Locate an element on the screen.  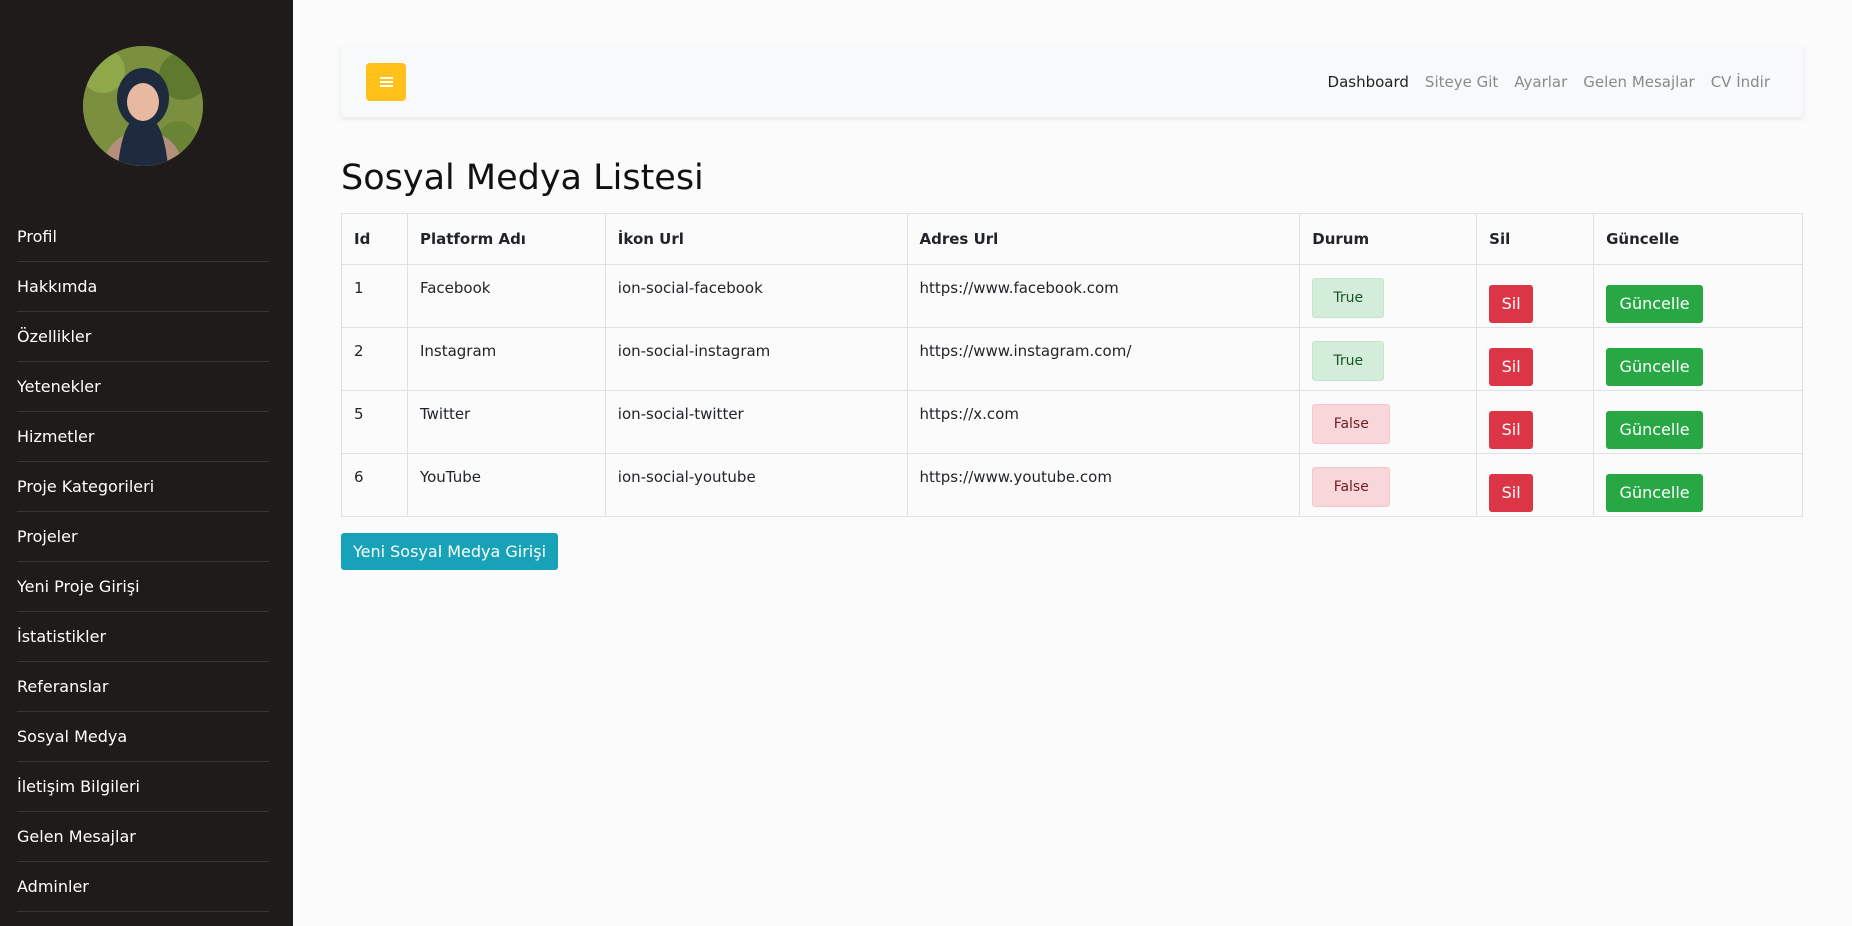
cell-platform: Instagram is located at coordinates (506, 359).